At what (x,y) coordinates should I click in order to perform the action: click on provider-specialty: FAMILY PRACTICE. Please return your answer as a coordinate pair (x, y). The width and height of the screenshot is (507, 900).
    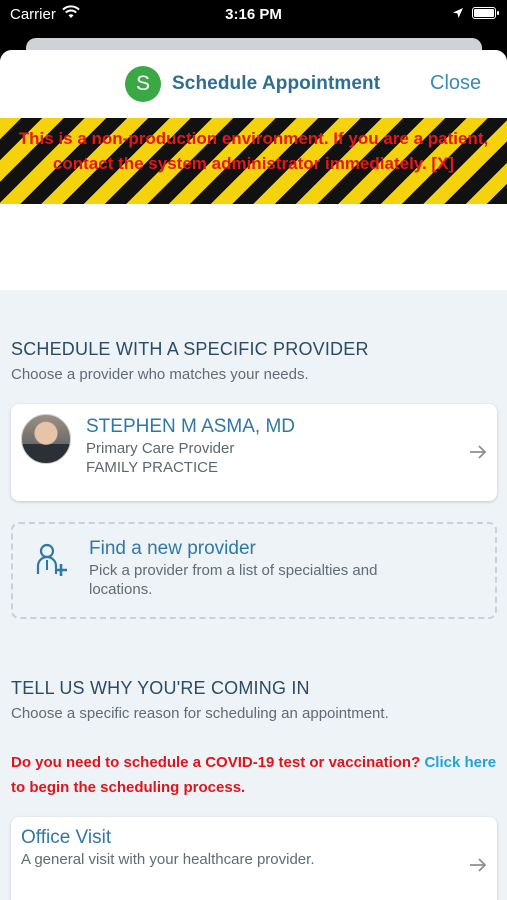
    Looking at the image, I should click on (152, 467).